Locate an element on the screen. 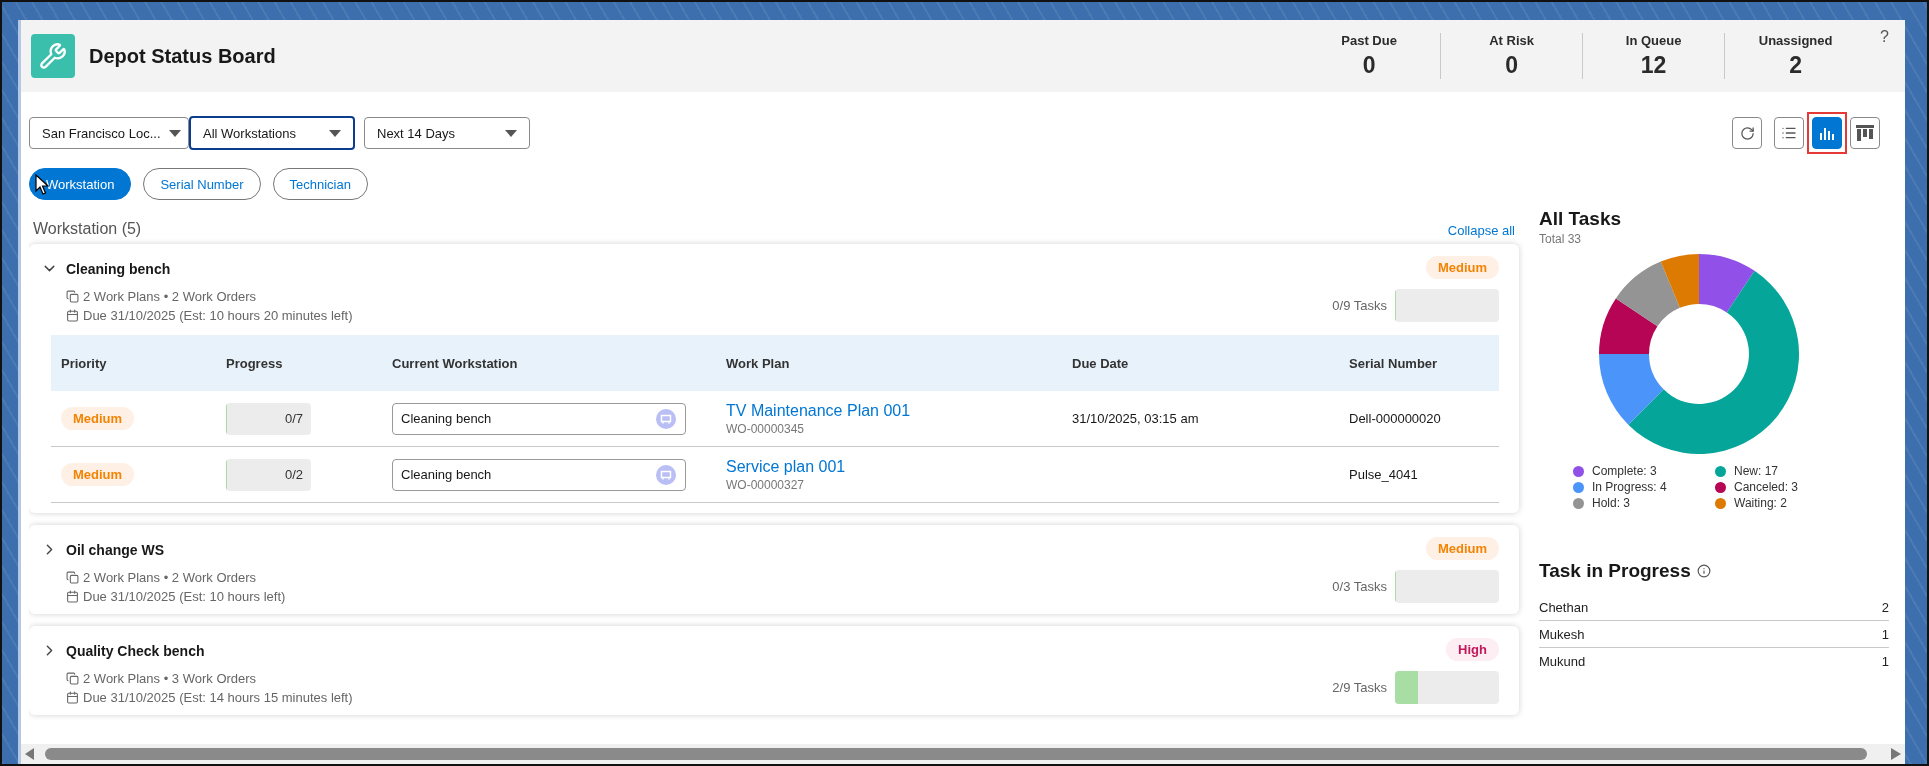  task-count: 0/9 Tasks is located at coordinates (1359, 305).